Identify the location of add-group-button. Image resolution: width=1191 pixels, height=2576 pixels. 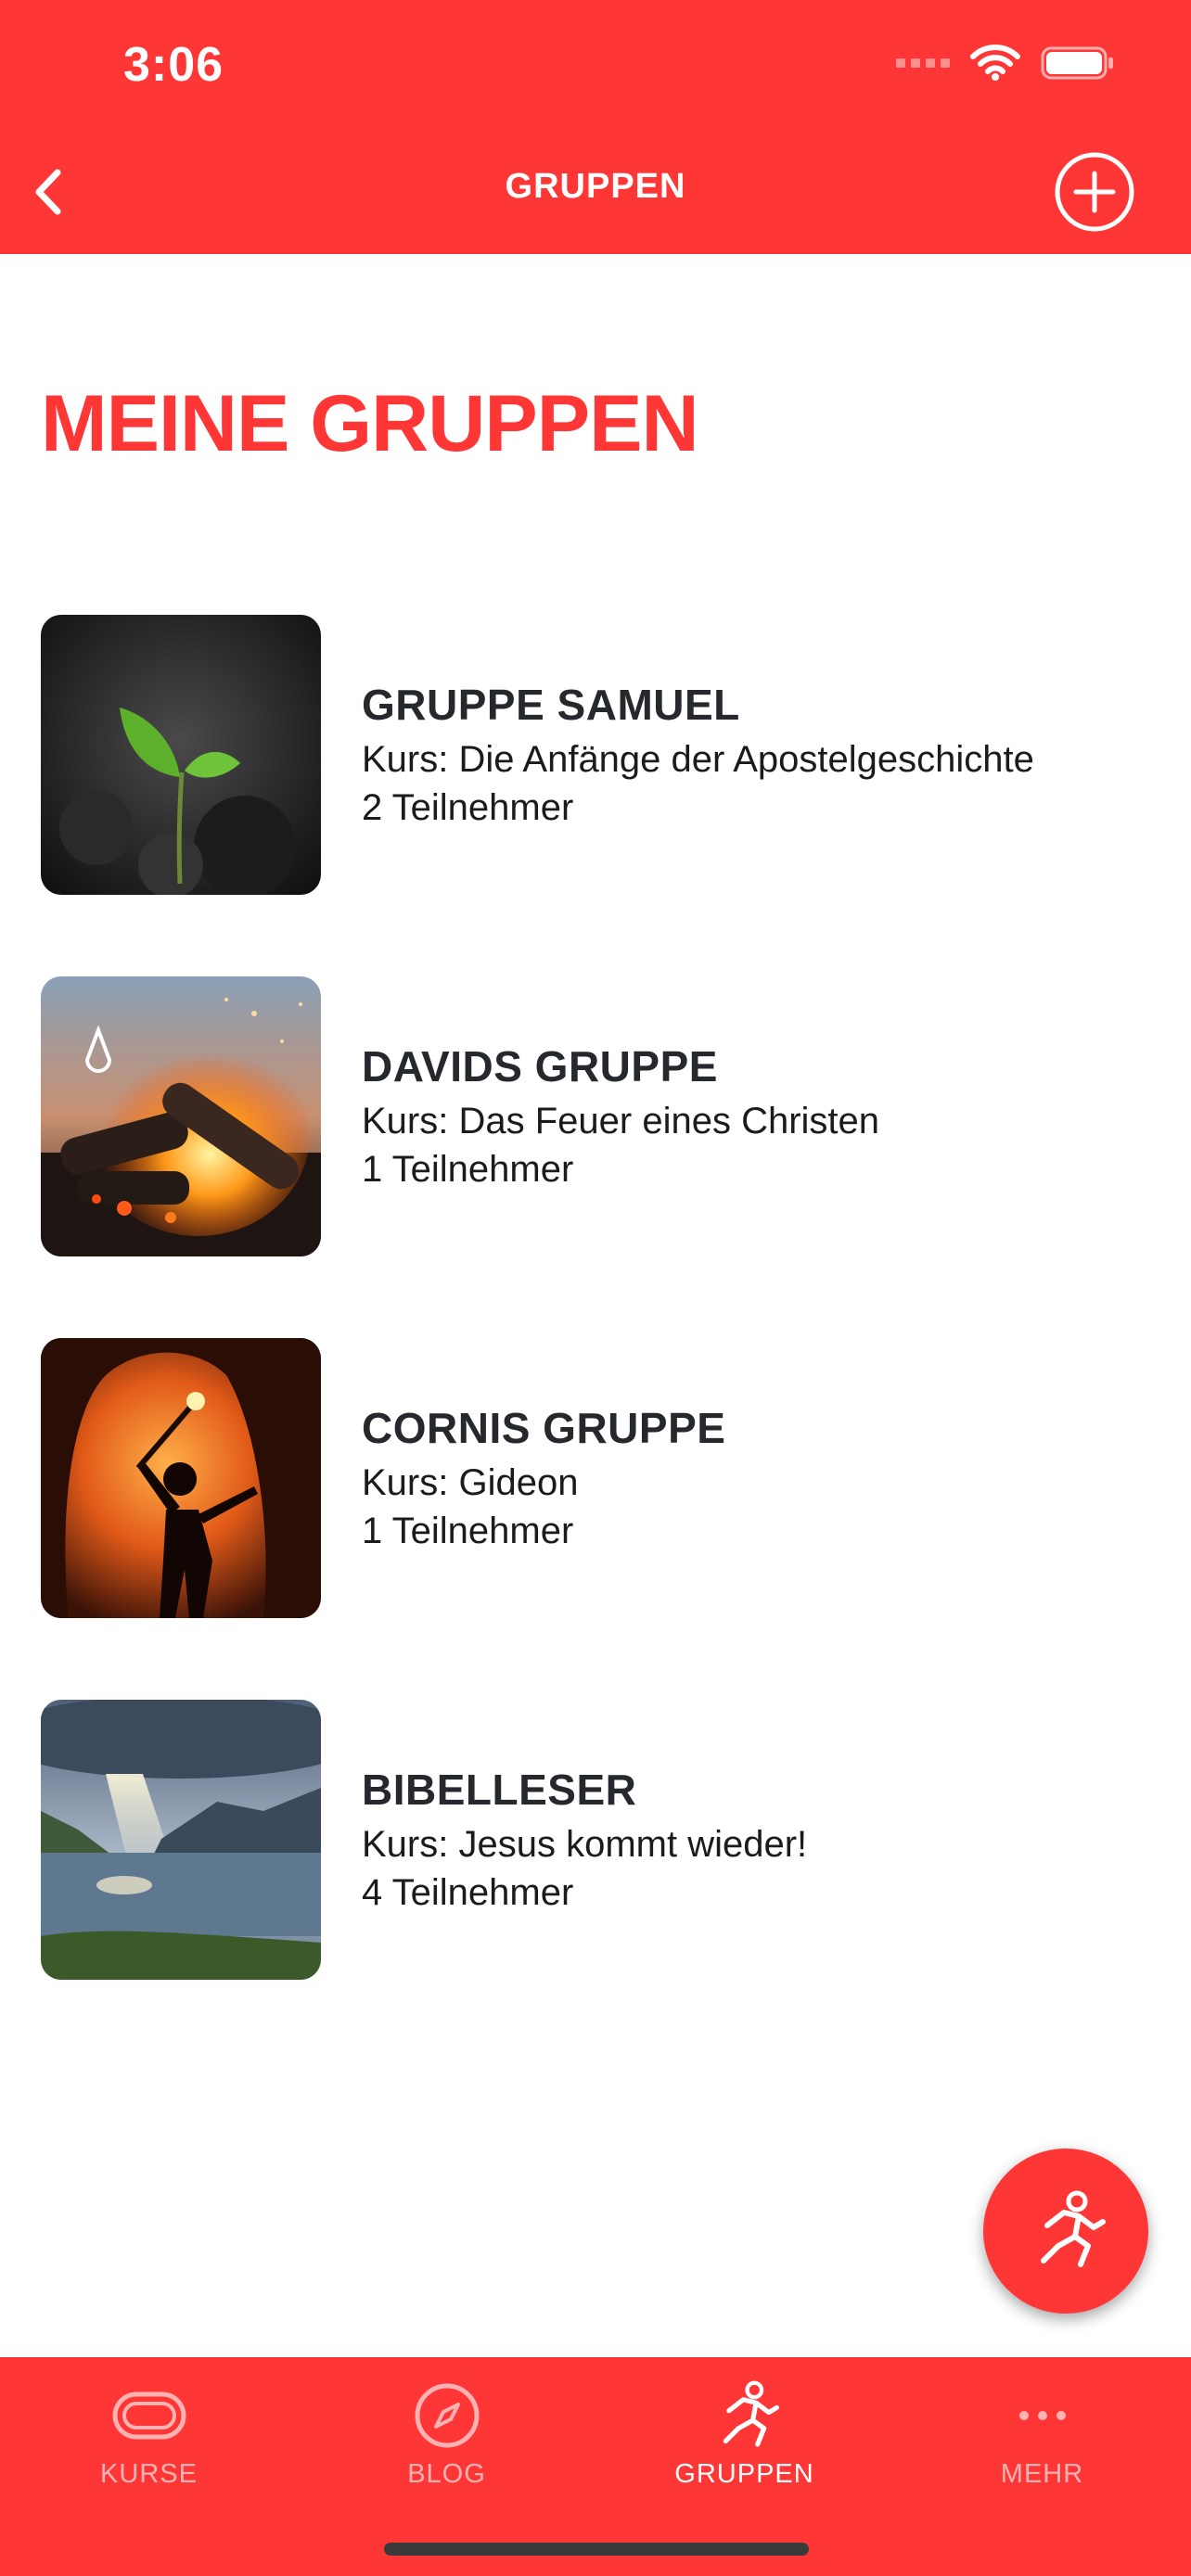
(1095, 192).